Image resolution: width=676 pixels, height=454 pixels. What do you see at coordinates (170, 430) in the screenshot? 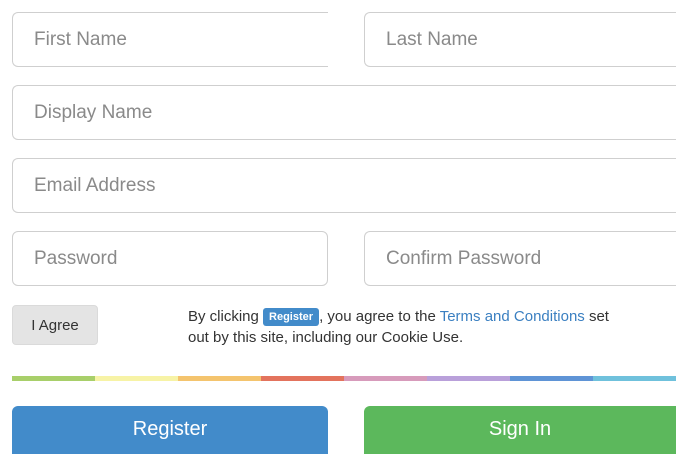
I see `register-button: Register` at bounding box center [170, 430].